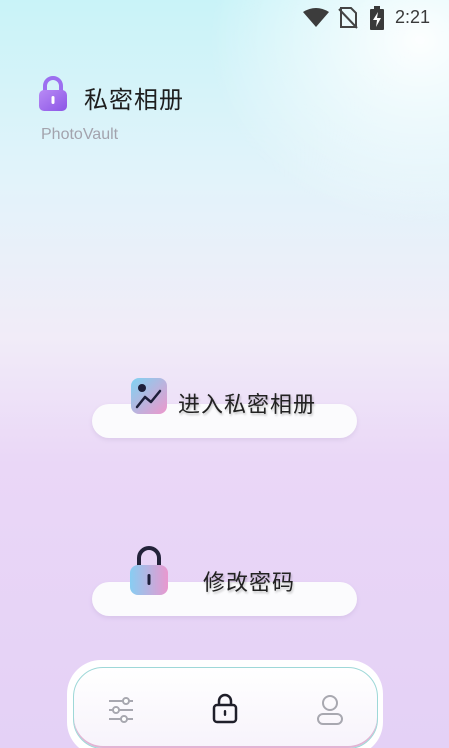 The width and height of the screenshot is (449, 748). What do you see at coordinates (121, 710) in the screenshot?
I see `settings-sliders-icon` at bounding box center [121, 710].